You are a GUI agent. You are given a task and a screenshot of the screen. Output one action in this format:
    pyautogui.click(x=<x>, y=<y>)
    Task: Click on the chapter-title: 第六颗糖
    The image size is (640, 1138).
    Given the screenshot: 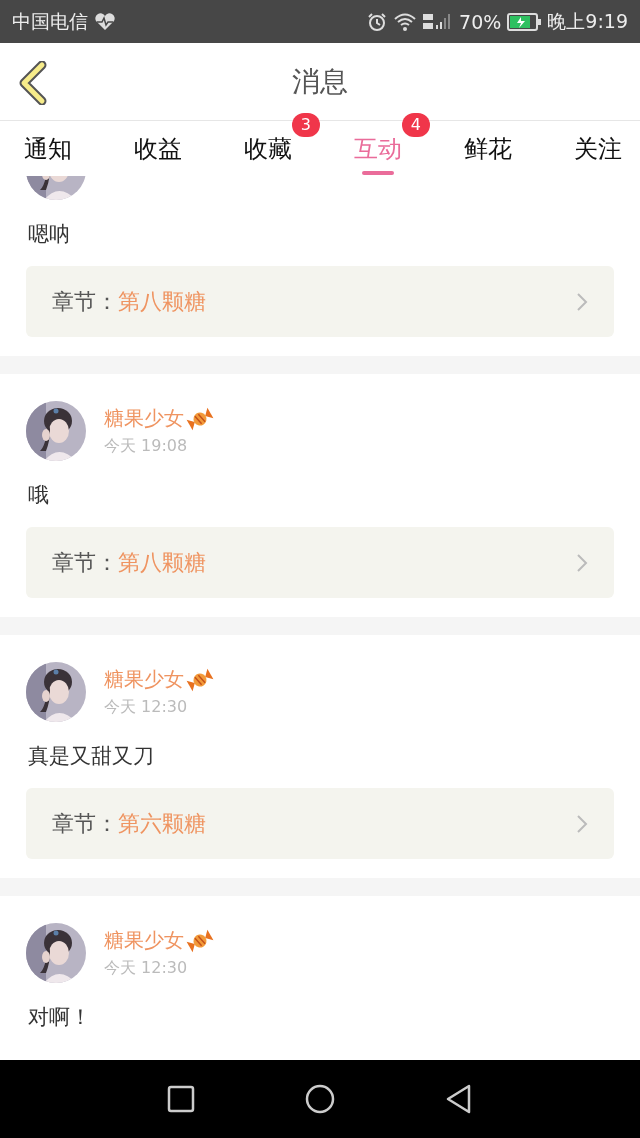 What is the action you would take?
    pyautogui.click(x=162, y=823)
    